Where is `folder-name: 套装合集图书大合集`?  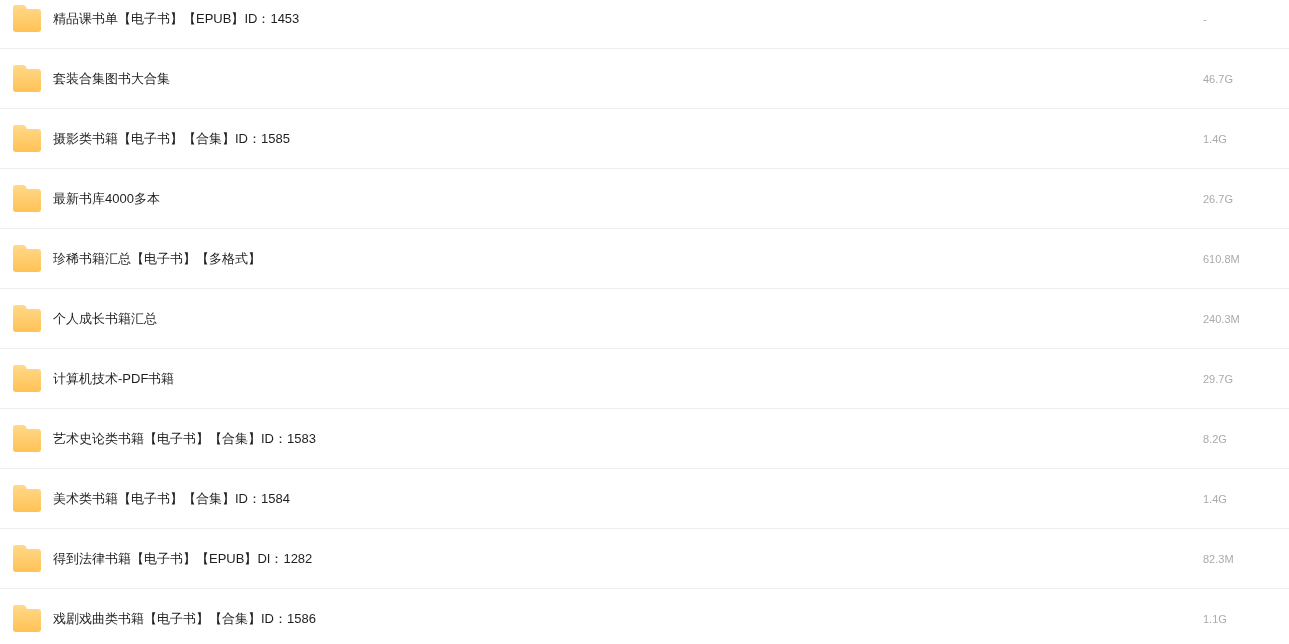 folder-name: 套装合集图书大合集 is located at coordinates (628, 78).